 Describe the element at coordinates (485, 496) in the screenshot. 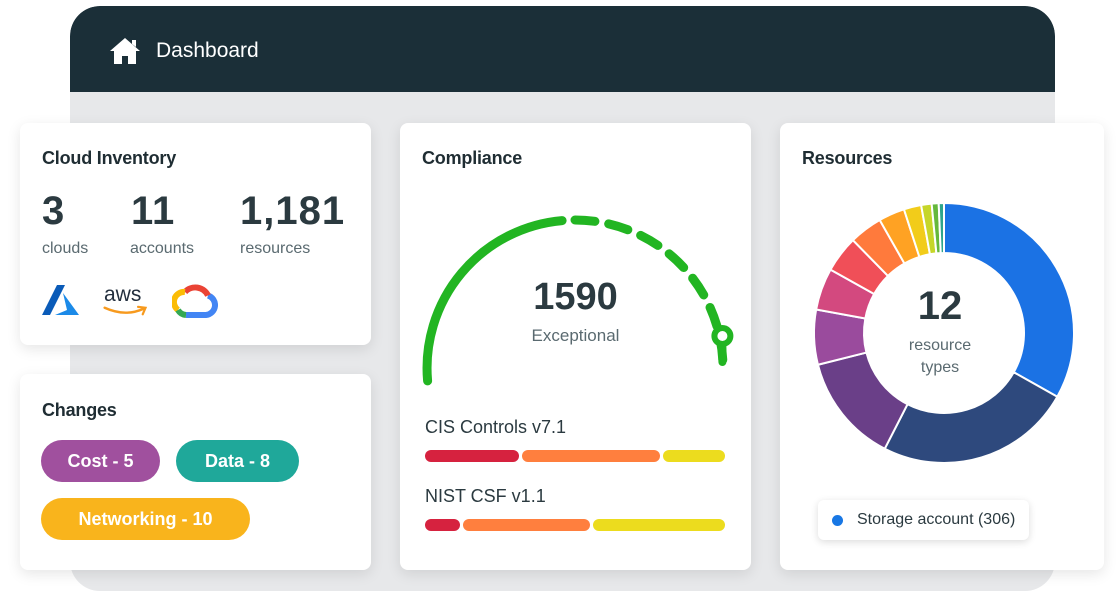

I see `framework-name: NIST CSF v1.1` at that location.